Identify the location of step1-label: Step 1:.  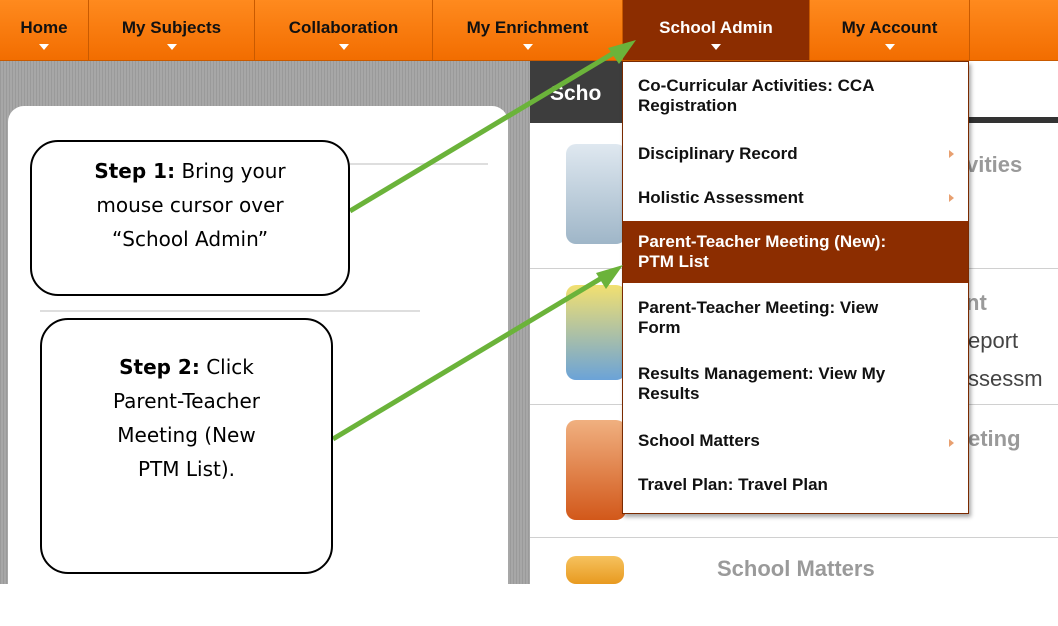
(135, 171).